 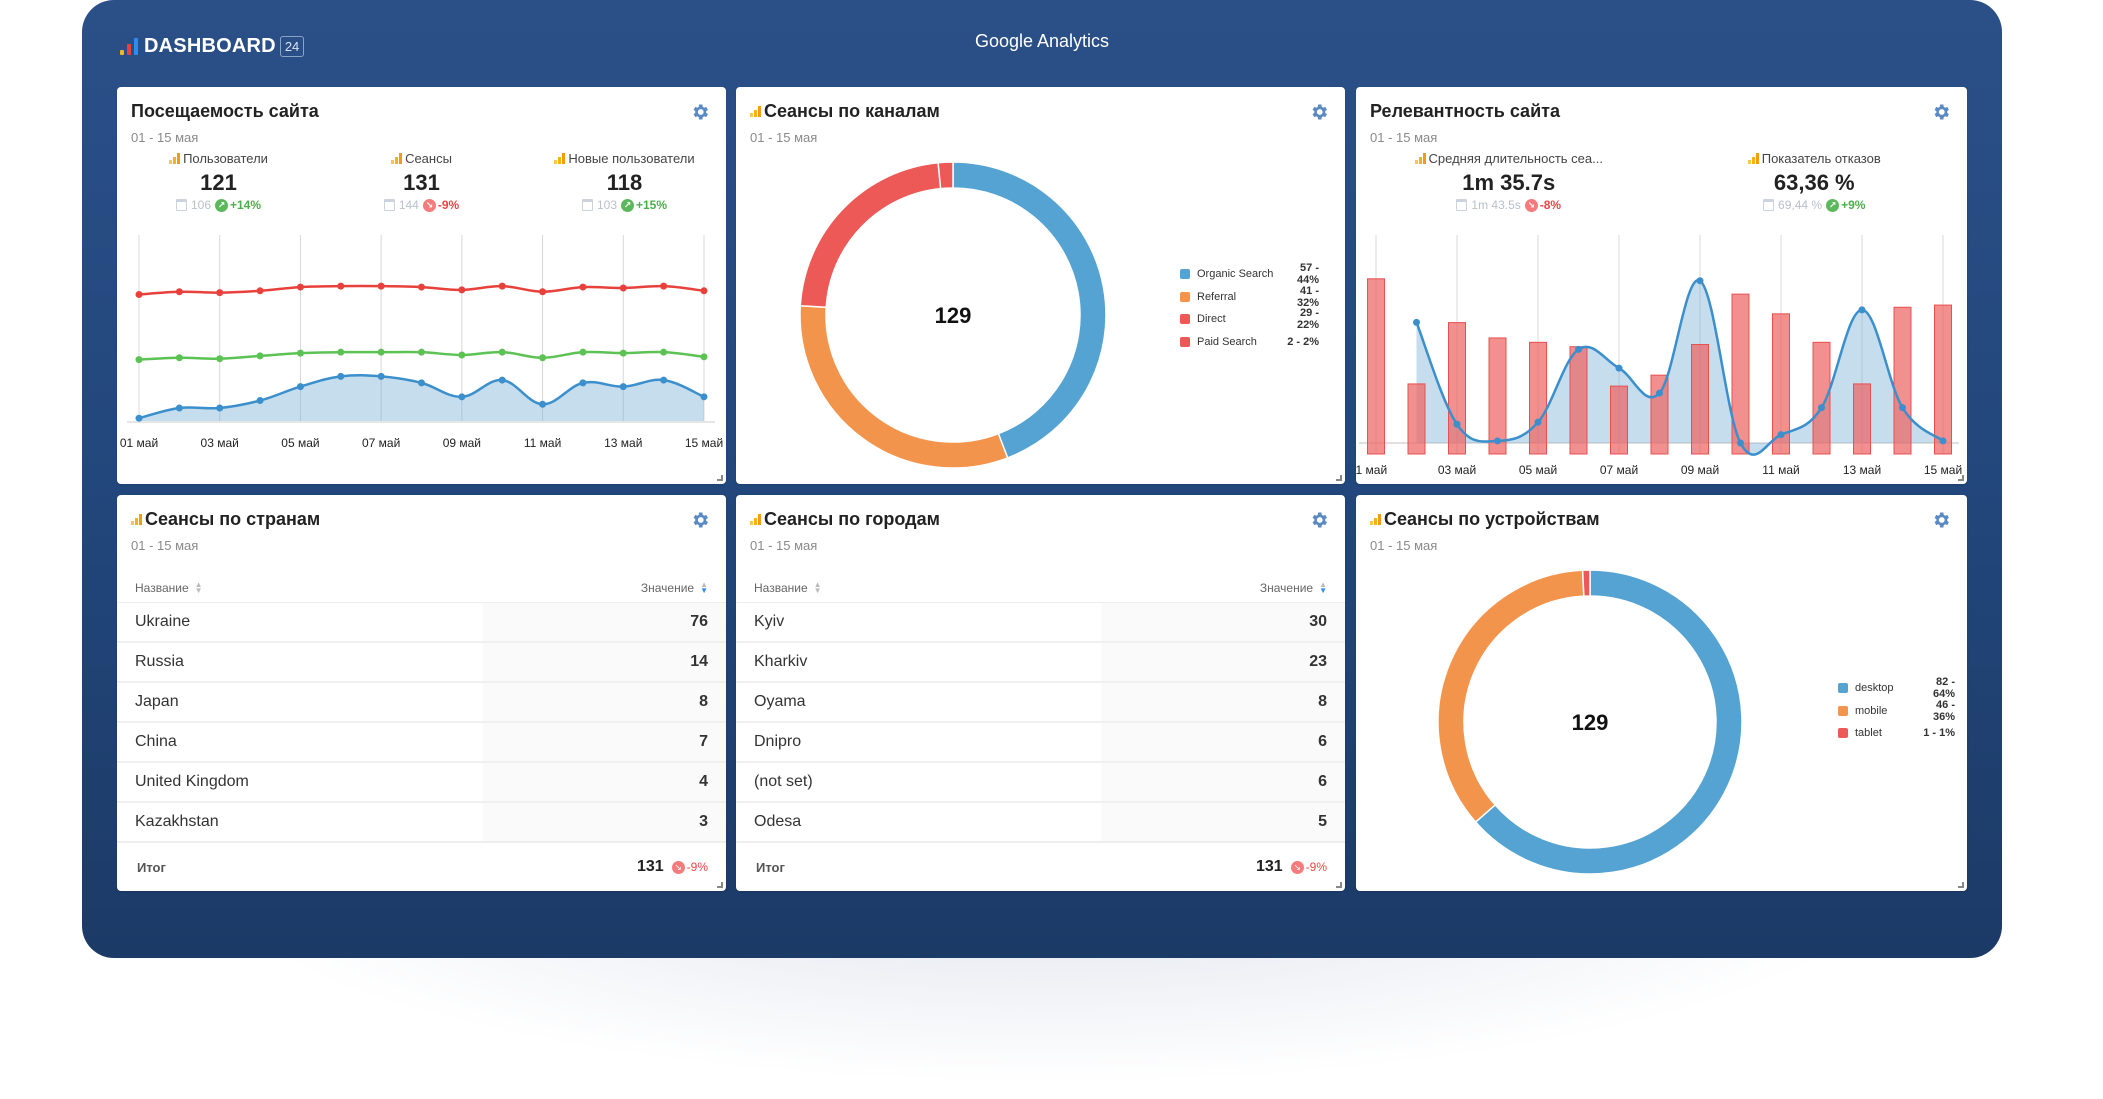 I want to click on legend-value: 82 - 64%, so click(x=1943, y=688).